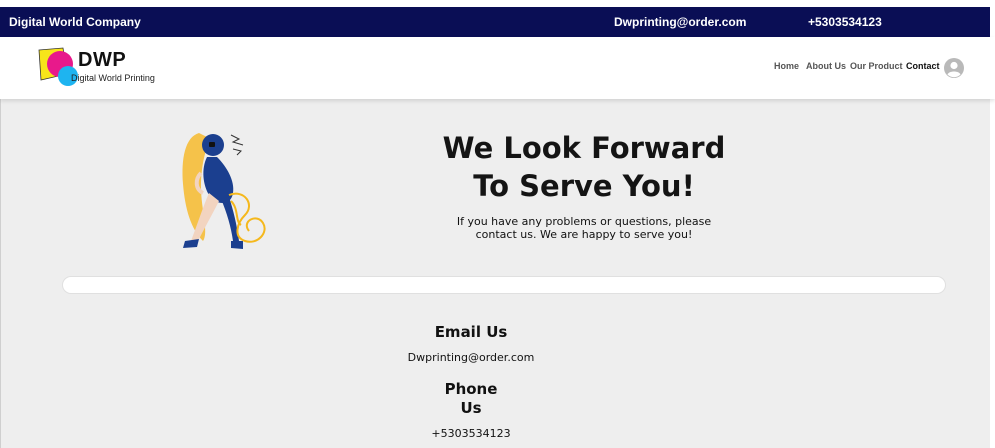 Image resolution: width=995 pixels, height=448 pixels. I want to click on person-on-phone-illustration, so click(224, 191).